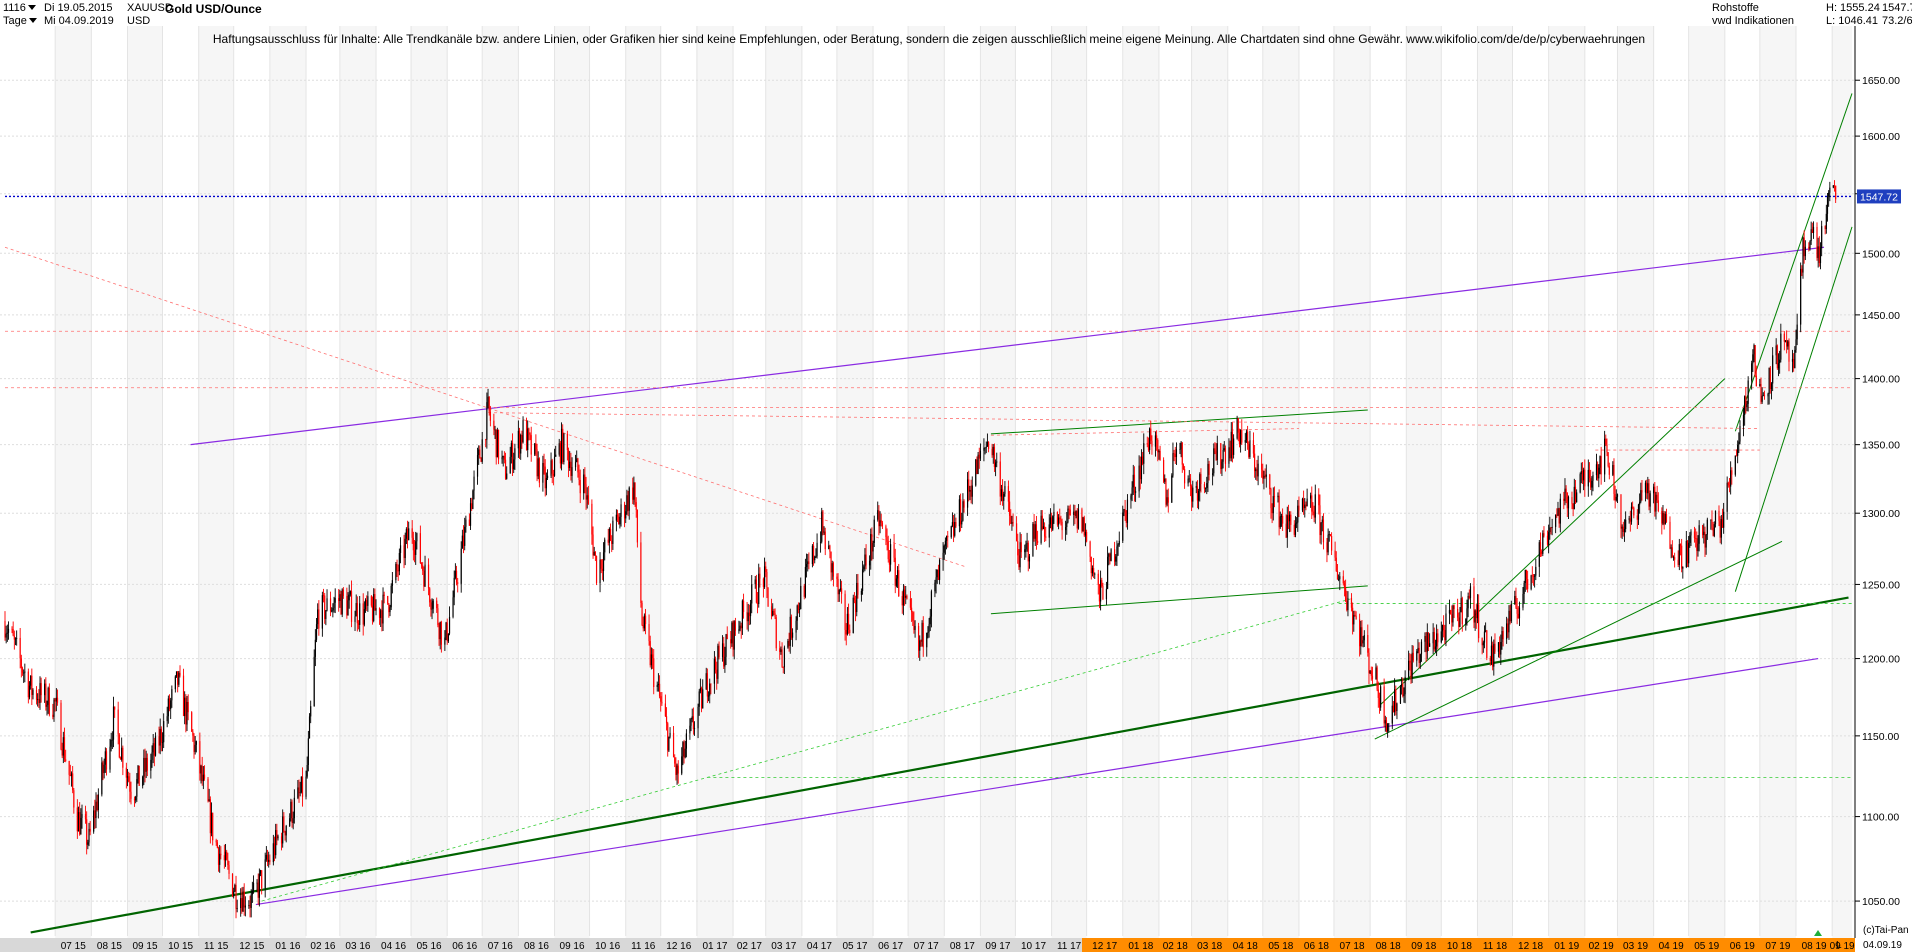 This screenshot has width=1912, height=952. What do you see at coordinates (854, 946) in the screenshot?
I see `x-tick-label: 05 17` at bounding box center [854, 946].